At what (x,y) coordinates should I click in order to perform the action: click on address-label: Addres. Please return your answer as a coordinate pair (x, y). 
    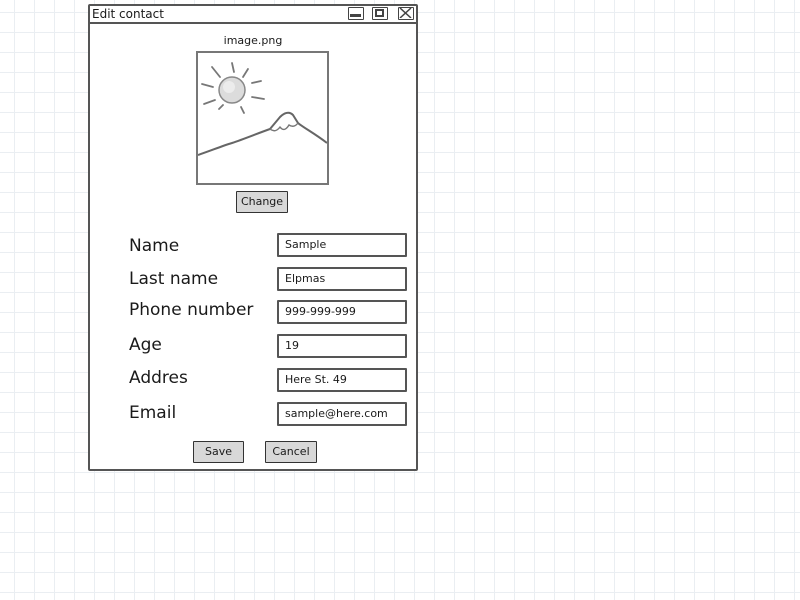
    Looking at the image, I should click on (158, 378).